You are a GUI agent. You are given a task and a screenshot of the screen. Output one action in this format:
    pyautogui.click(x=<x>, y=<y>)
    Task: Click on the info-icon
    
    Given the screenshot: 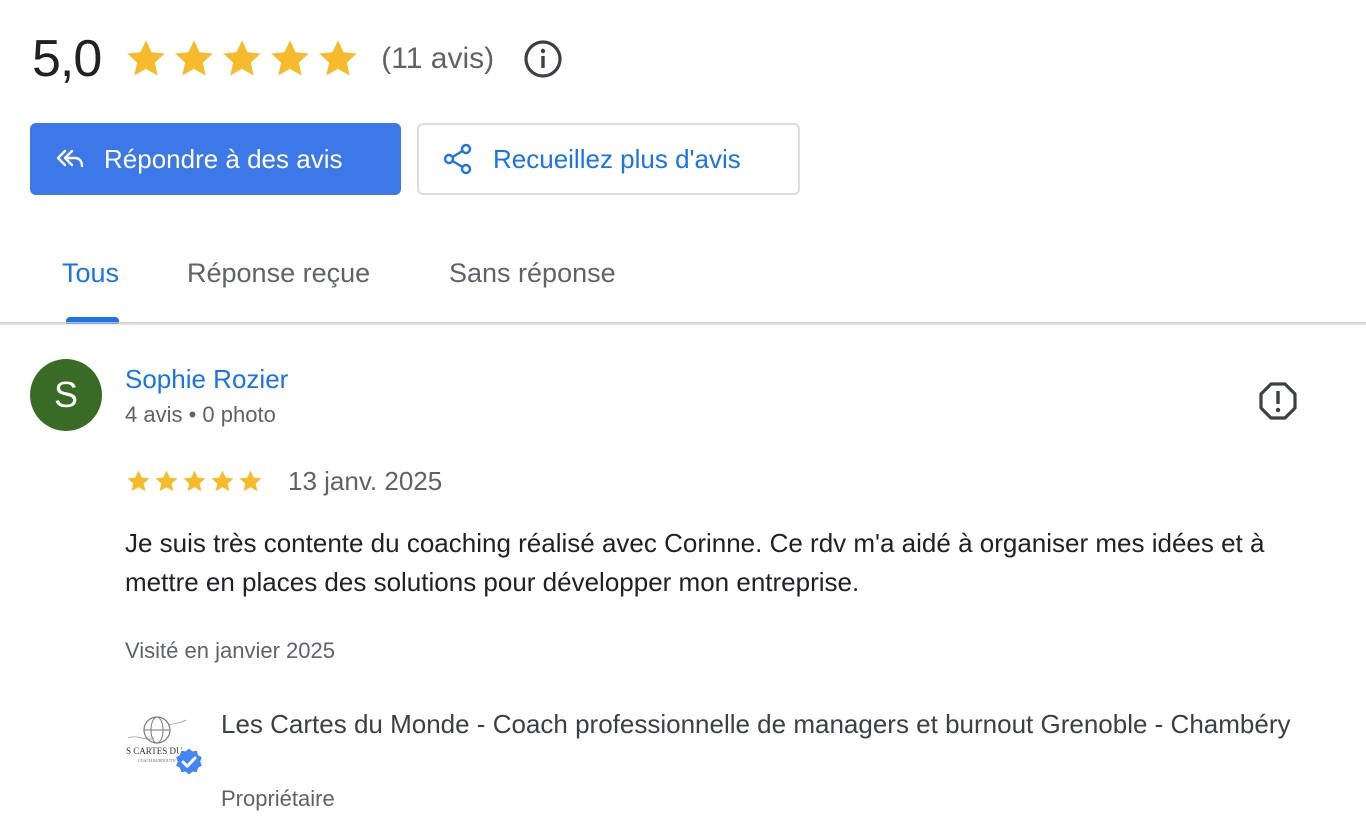 What is the action you would take?
    pyautogui.click(x=543, y=59)
    